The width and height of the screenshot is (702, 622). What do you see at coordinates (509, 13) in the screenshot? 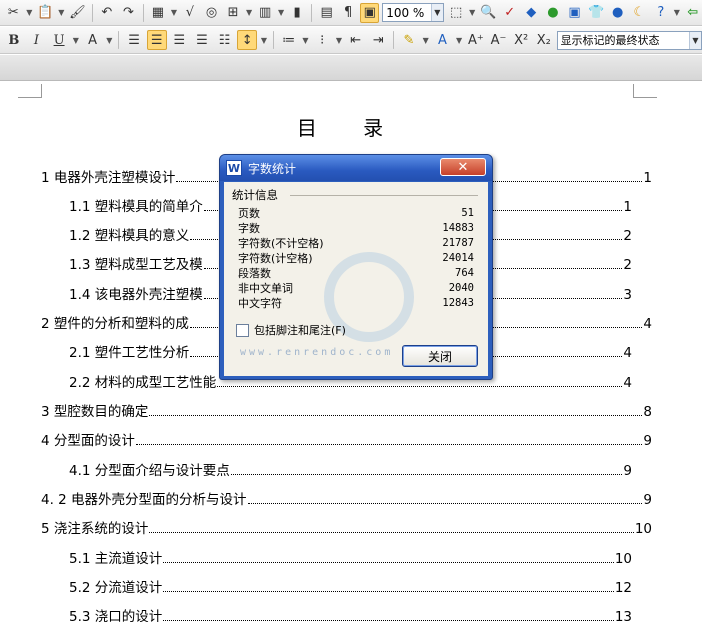
I see `spellcheck-icon: ✓` at bounding box center [509, 13].